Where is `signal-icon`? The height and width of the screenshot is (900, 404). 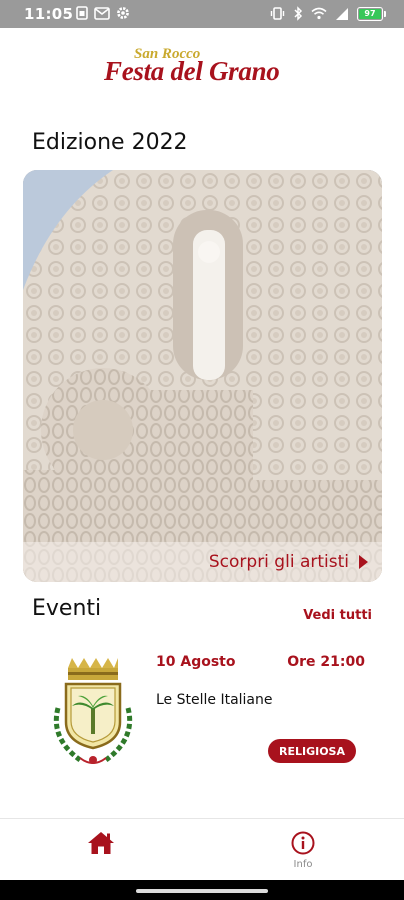 signal-icon is located at coordinates (342, 13).